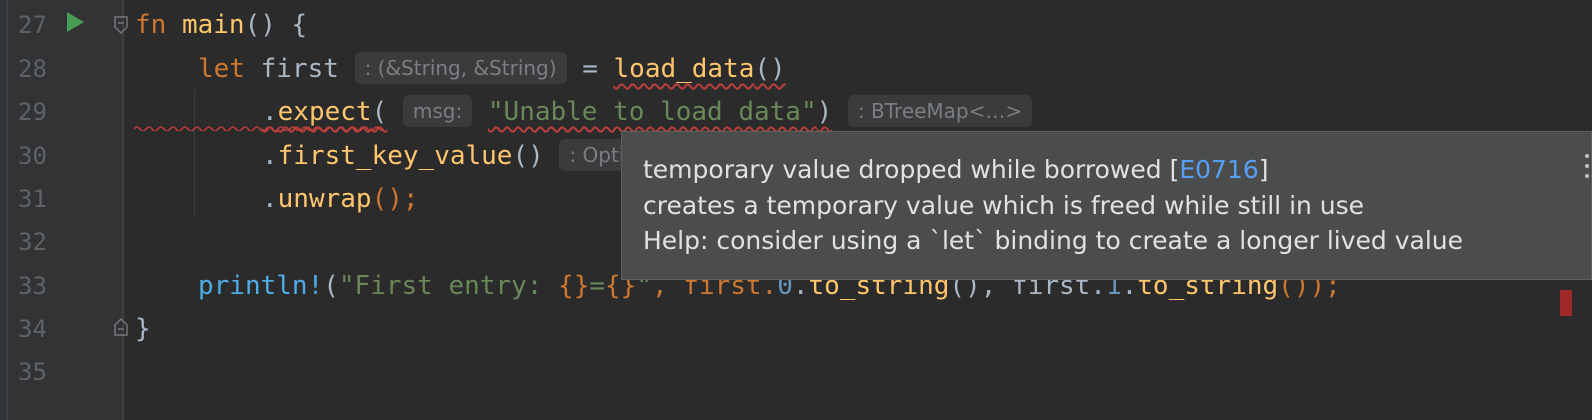 This screenshot has height=420, width=1592. I want to click on type-hint: : (&String, &String), so click(460, 67).